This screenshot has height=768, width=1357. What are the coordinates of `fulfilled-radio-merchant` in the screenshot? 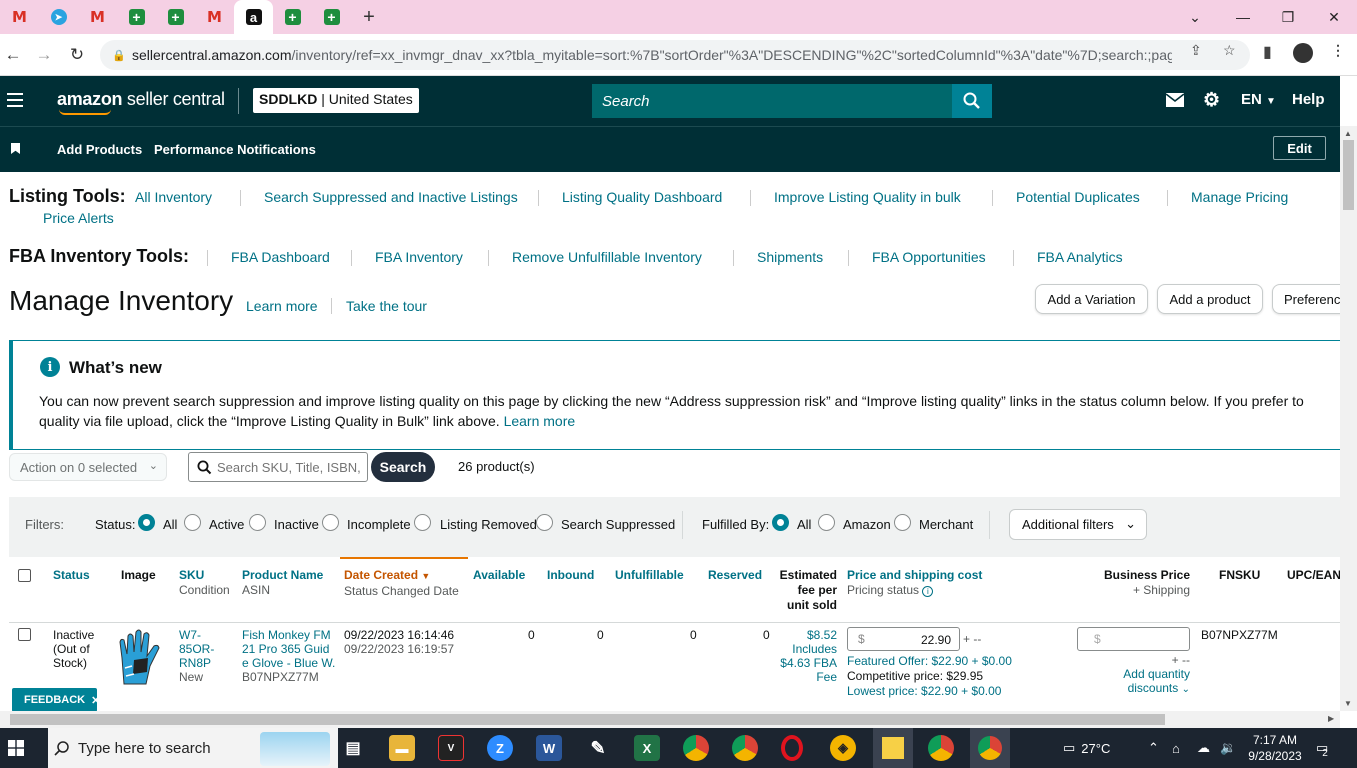 It's located at (902, 522).